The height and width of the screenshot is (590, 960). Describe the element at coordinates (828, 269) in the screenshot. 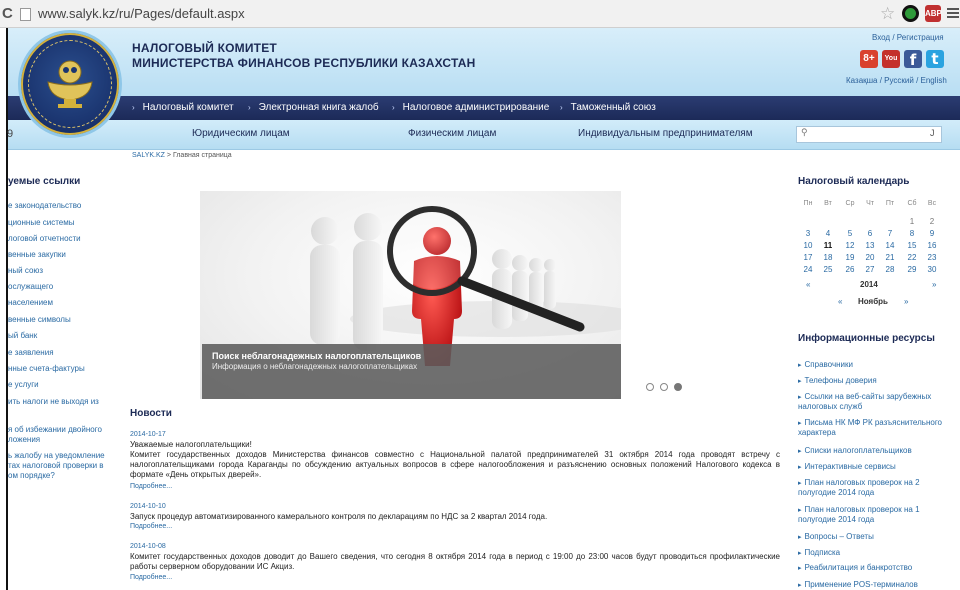

I see `calendar-day: 25` at that location.